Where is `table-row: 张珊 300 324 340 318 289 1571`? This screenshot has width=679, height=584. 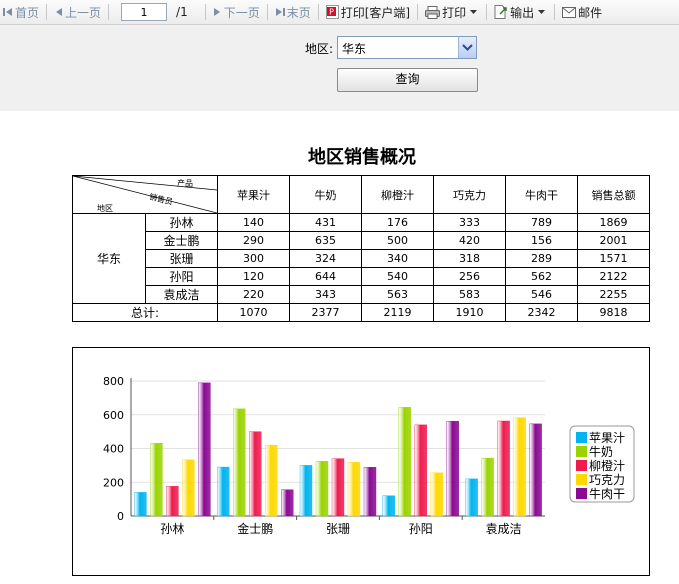
table-row: 张珊 300 324 340 318 289 1571 is located at coordinates (361, 258).